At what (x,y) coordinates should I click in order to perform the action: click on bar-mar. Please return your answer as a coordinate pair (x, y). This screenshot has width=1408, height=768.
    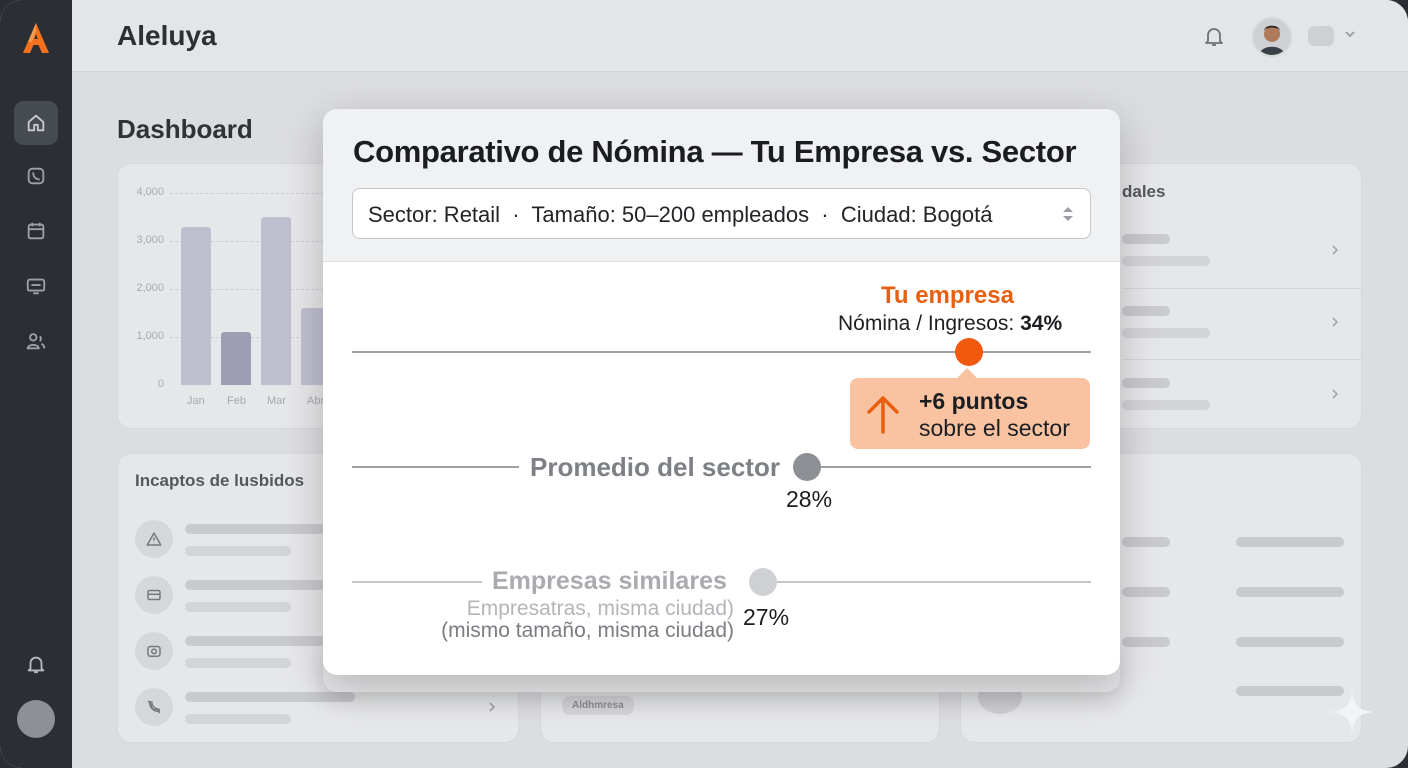
    Looking at the image, I should click on (276, 301).